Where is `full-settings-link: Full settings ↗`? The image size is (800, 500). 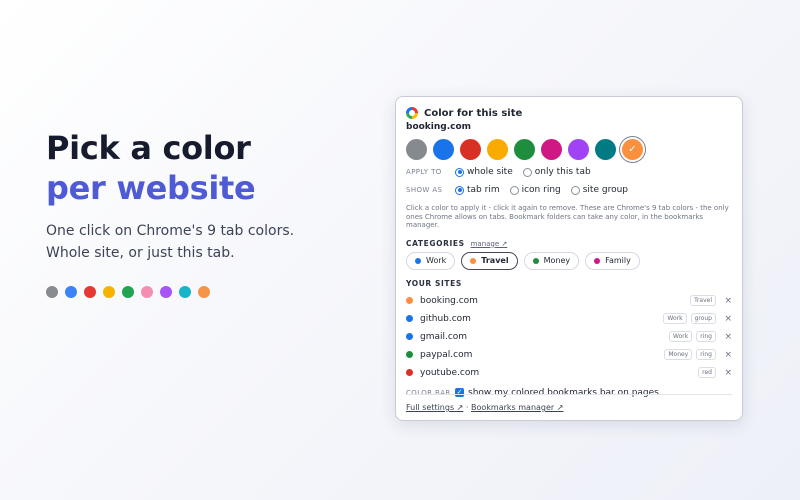 full-settings-link: Full settings ↗ is located at coordinates (434, 407).